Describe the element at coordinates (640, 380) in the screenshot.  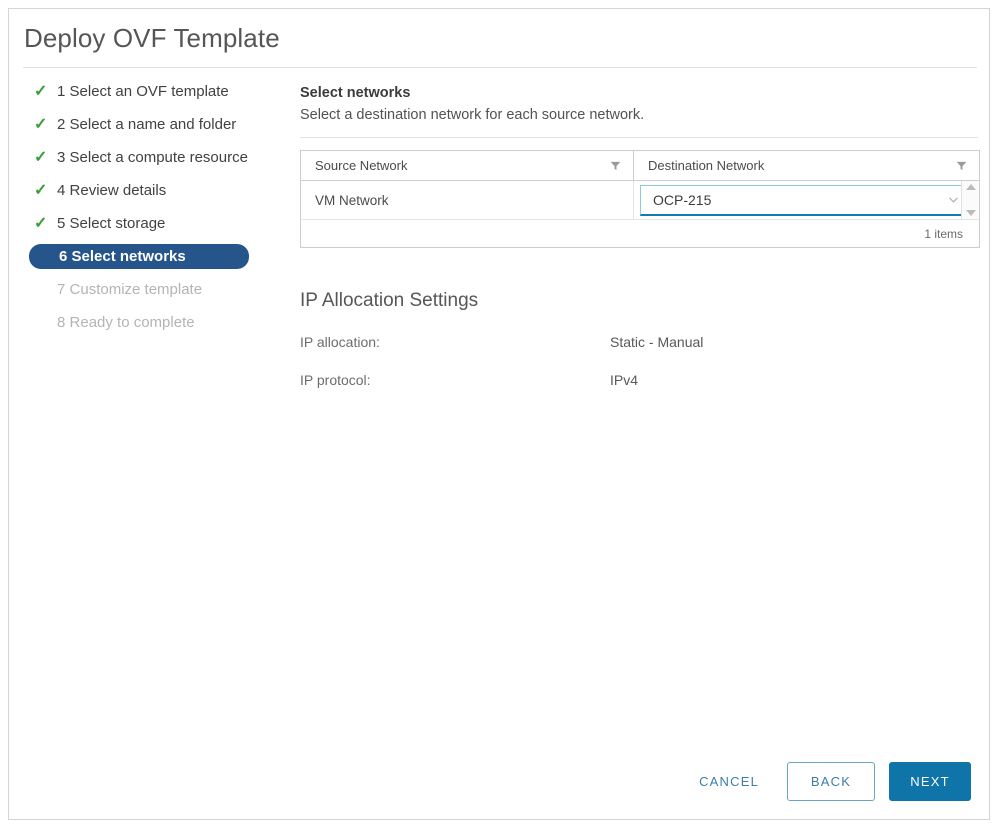
I see `ip-protocol-row: IP protocol: IPv4` at that location.